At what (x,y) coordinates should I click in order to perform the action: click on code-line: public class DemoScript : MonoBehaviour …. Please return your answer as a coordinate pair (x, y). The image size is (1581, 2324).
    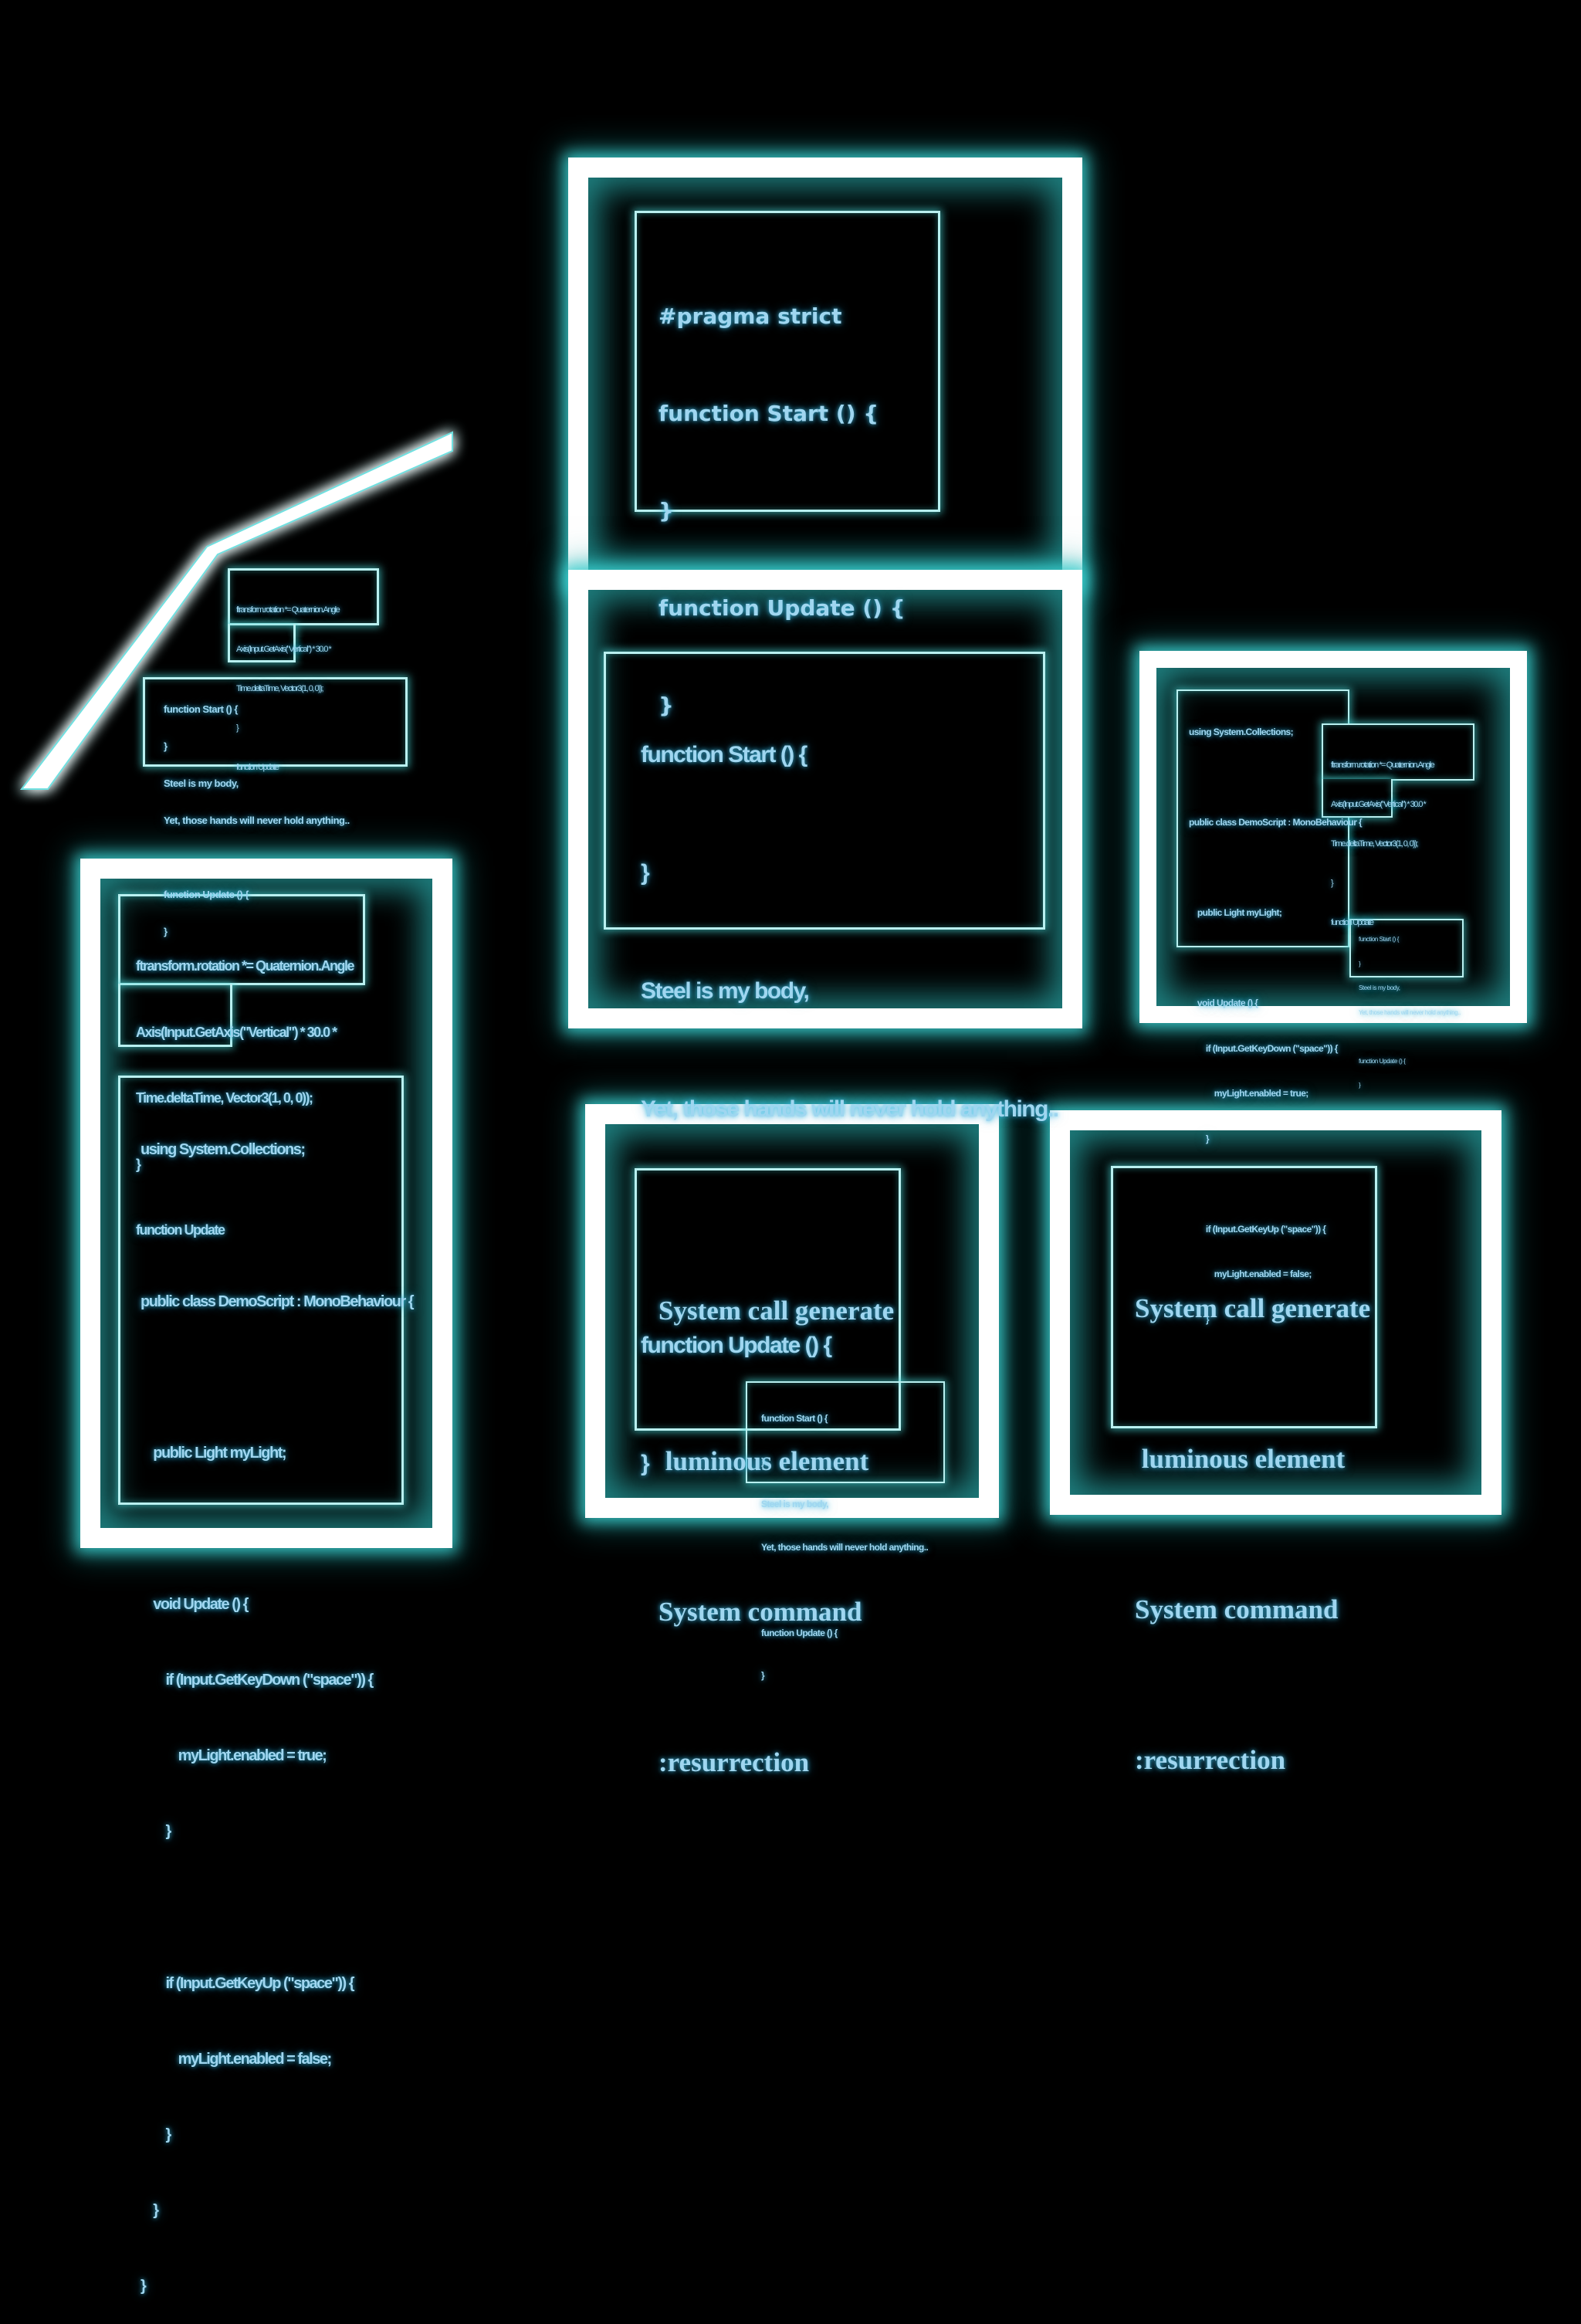
    Looking at the image, I should click on (277, 1301).